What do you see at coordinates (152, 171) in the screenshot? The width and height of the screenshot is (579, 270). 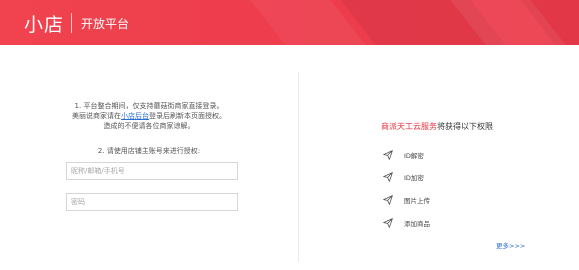 I see `account-input` at bounding box center [152, 171].